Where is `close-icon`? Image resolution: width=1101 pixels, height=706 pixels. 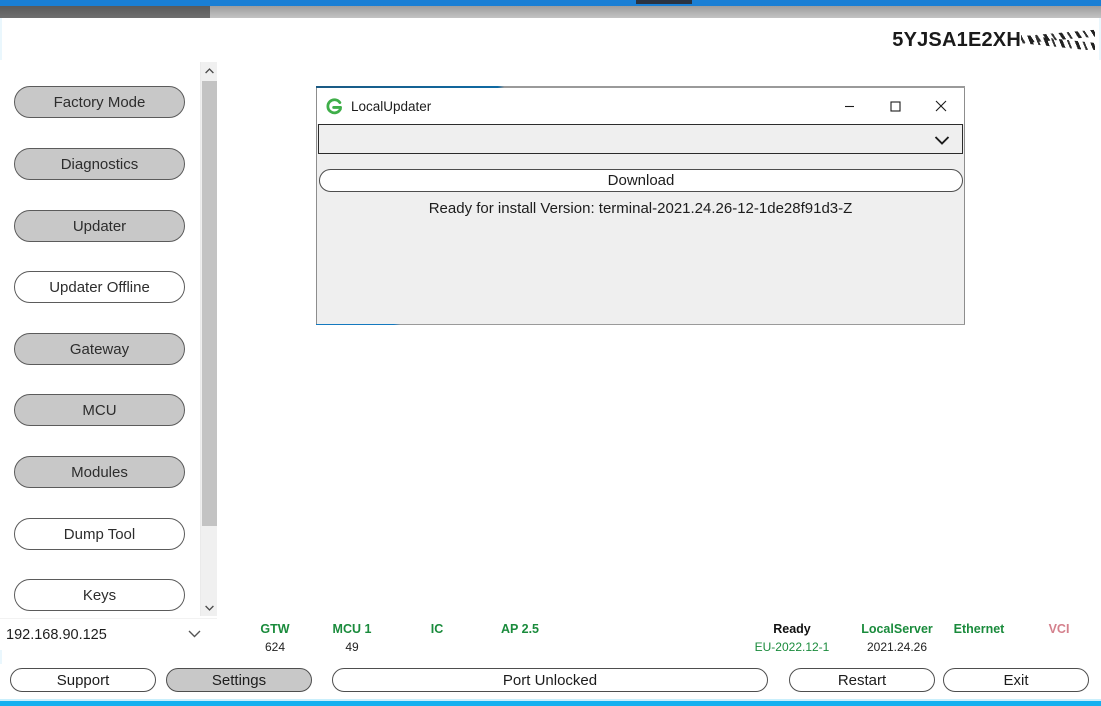 close-icon is located at coordinates (941, 106).